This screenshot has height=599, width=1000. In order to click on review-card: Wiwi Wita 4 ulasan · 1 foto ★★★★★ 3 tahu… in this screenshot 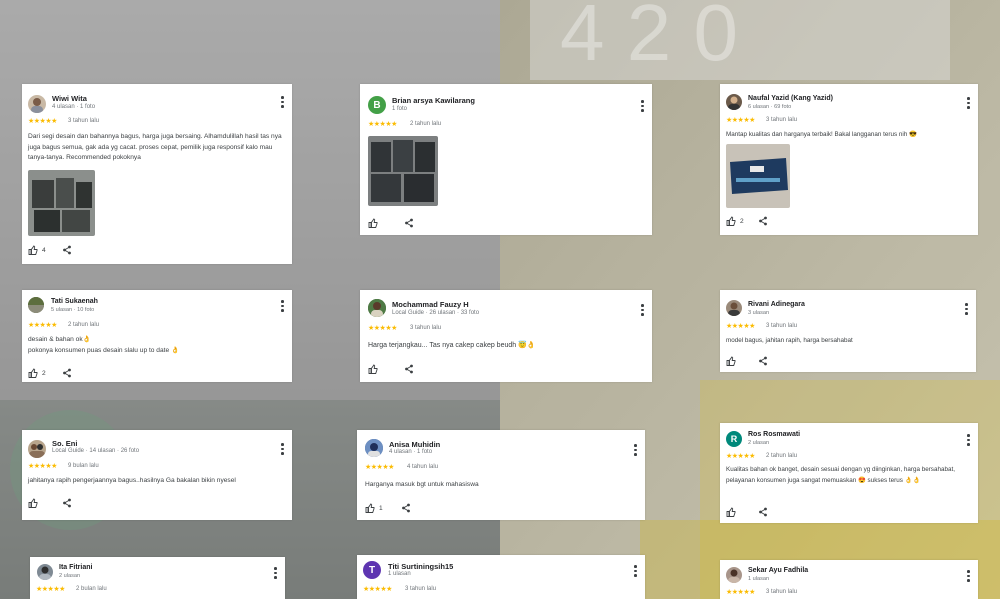, I will do `click(157, 174)`.